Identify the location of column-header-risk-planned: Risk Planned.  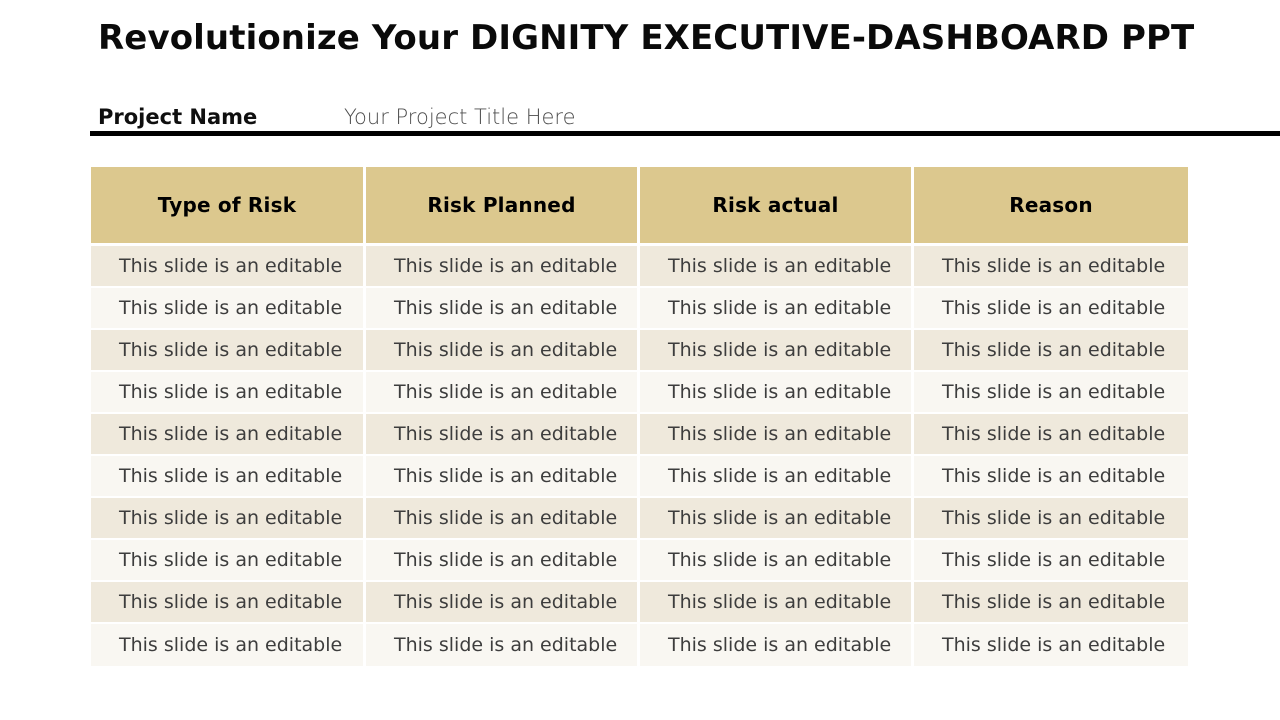
(503, 206).